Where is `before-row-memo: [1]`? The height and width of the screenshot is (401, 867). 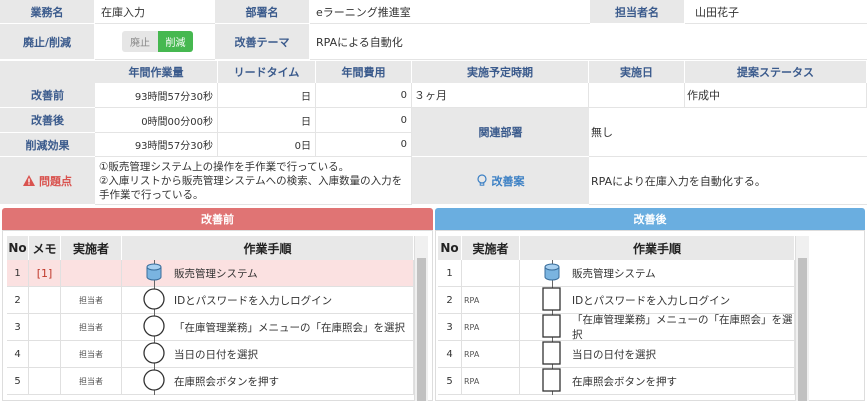
before-row-memo: [1] is located at coordinates (45, 273).